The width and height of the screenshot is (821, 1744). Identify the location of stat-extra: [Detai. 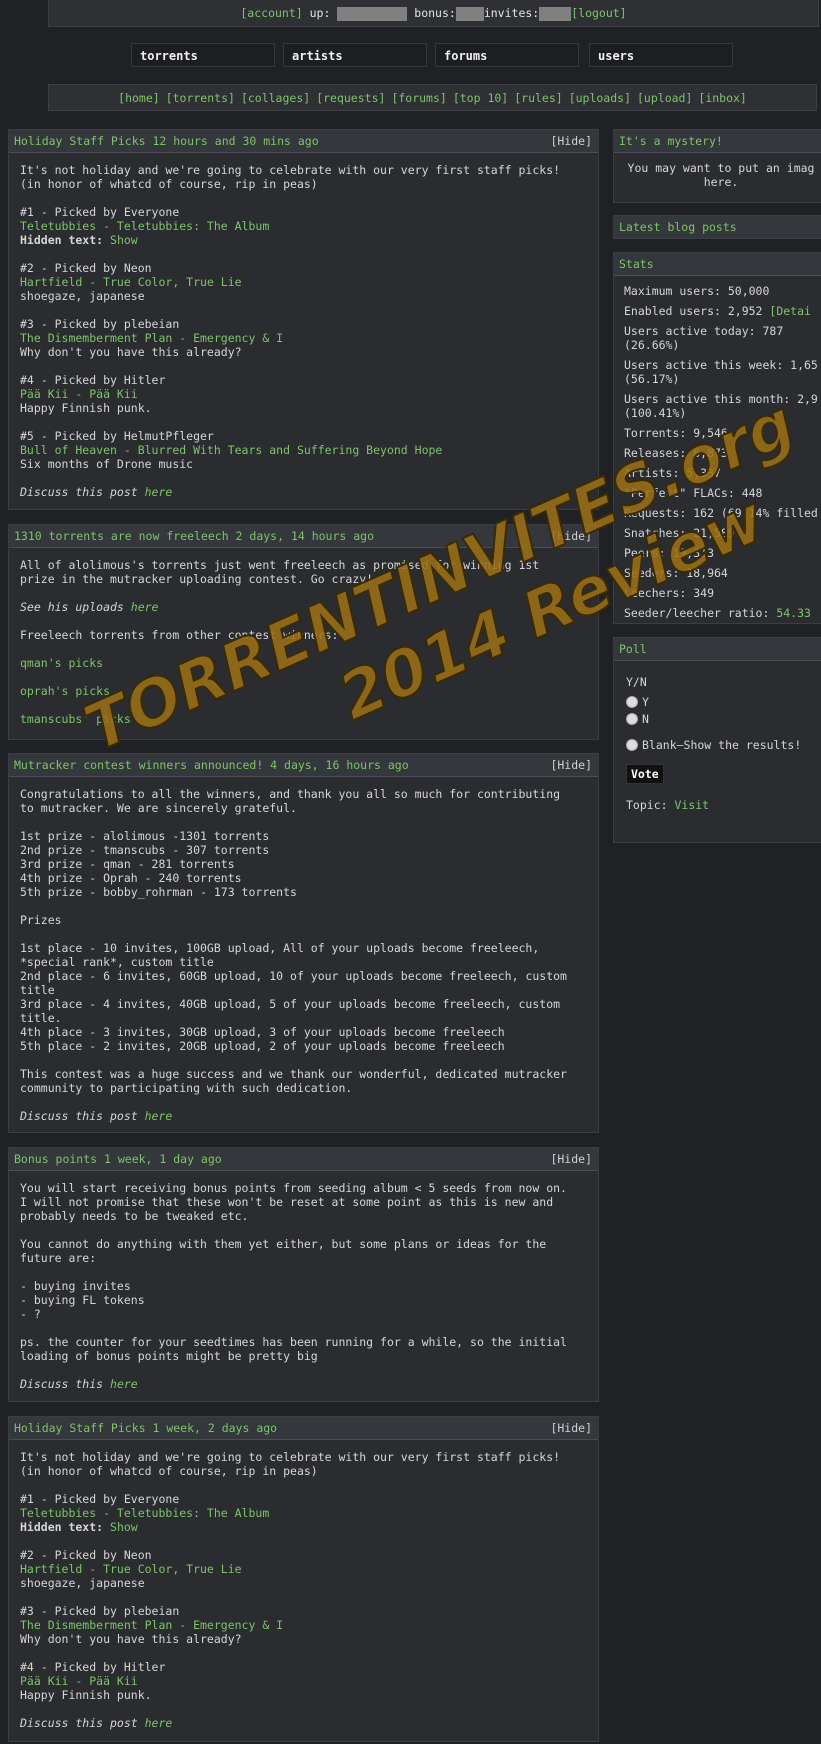
(790, 311).